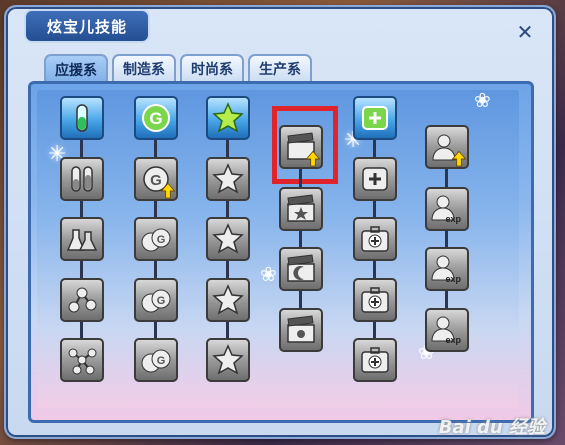  What do you see at coordinates (144, 68) in the screenshot?
I see `tab-crafting: 制造系` at bounding box center [144, 68].